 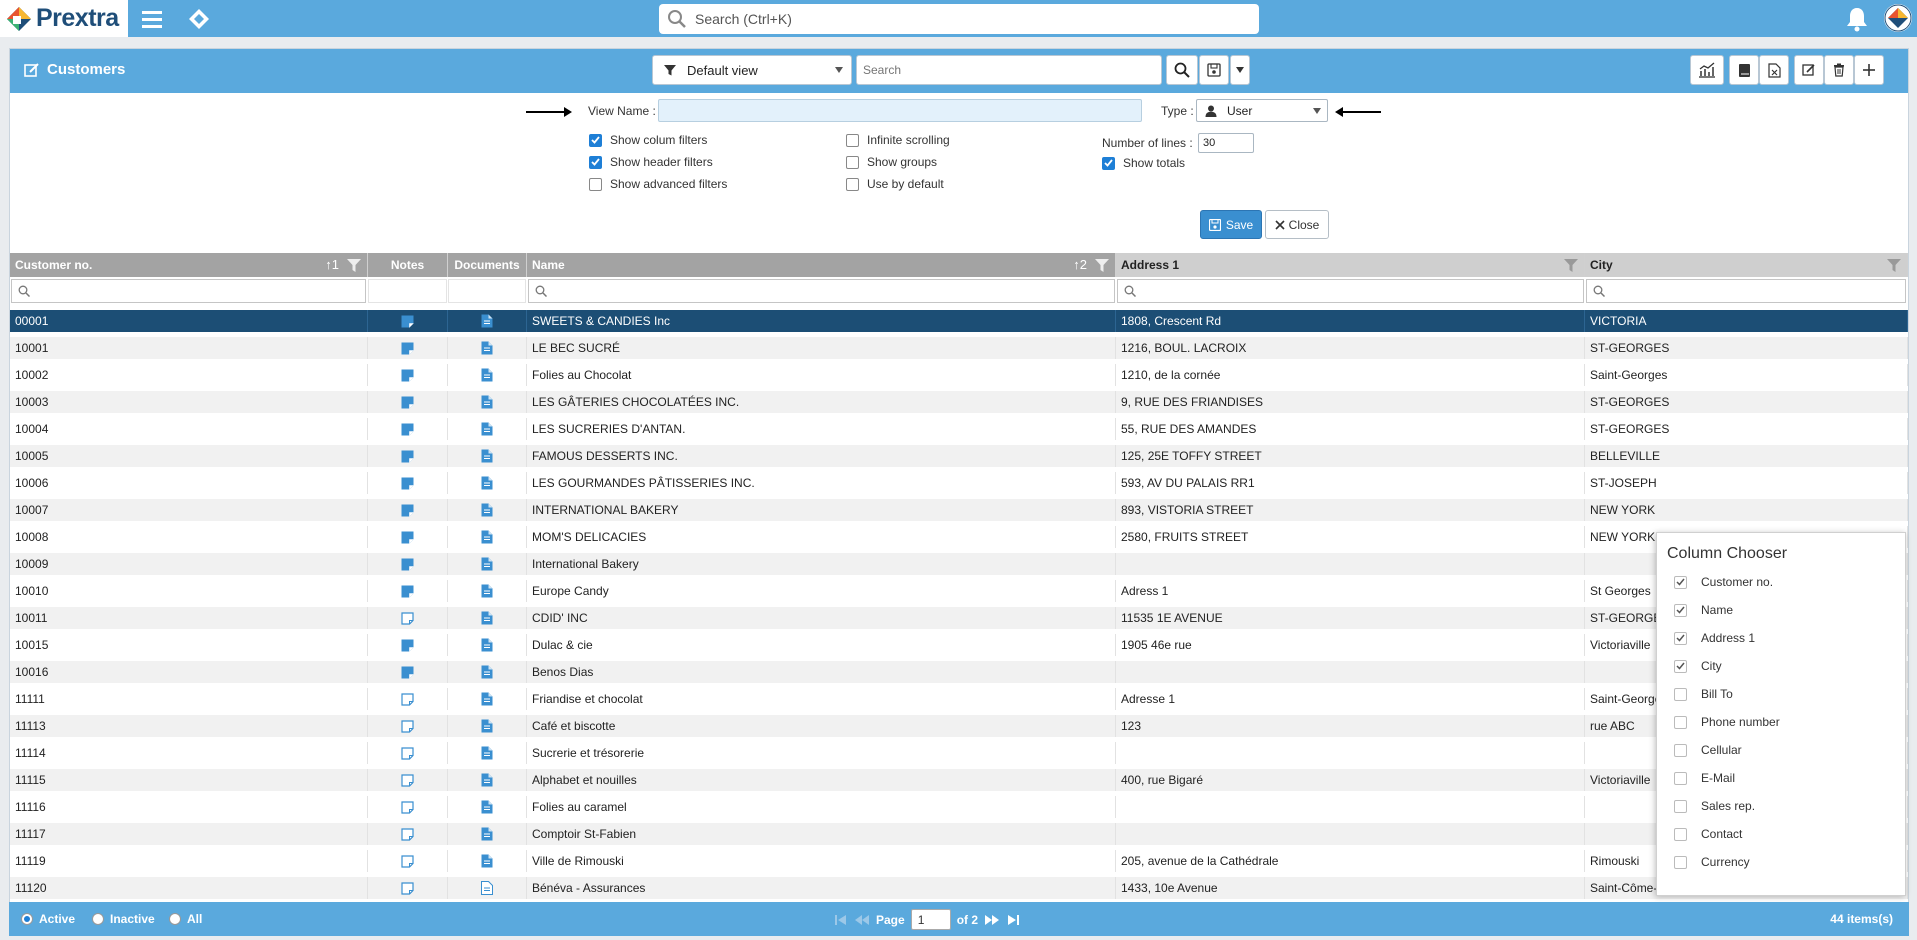 What do you see at coordinates (1869, 70) in the screenshot?
I see `add-button` at bounding box center [1869, 70].